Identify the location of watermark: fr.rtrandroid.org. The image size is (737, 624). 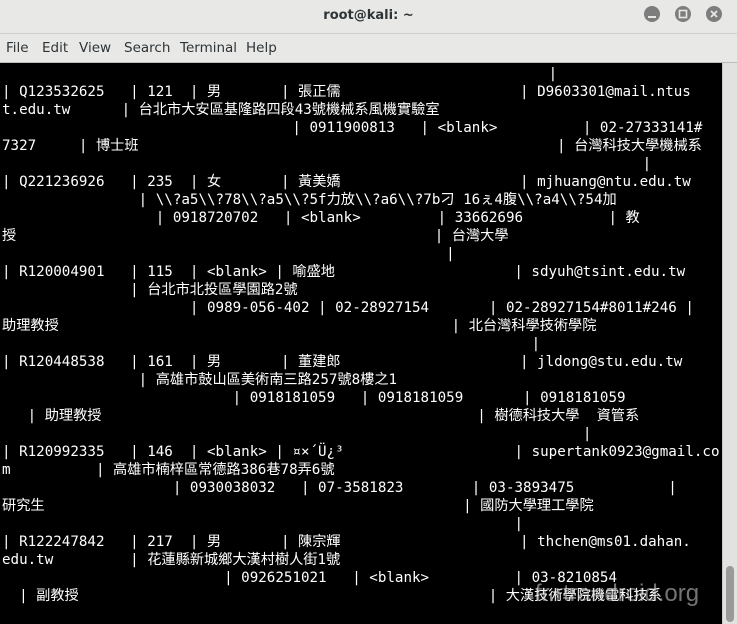
(617, 593).